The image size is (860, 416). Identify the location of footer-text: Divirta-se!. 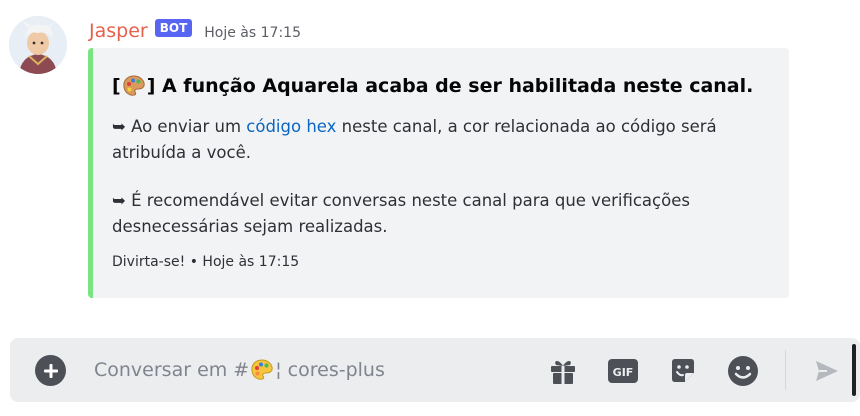
(149, 262).